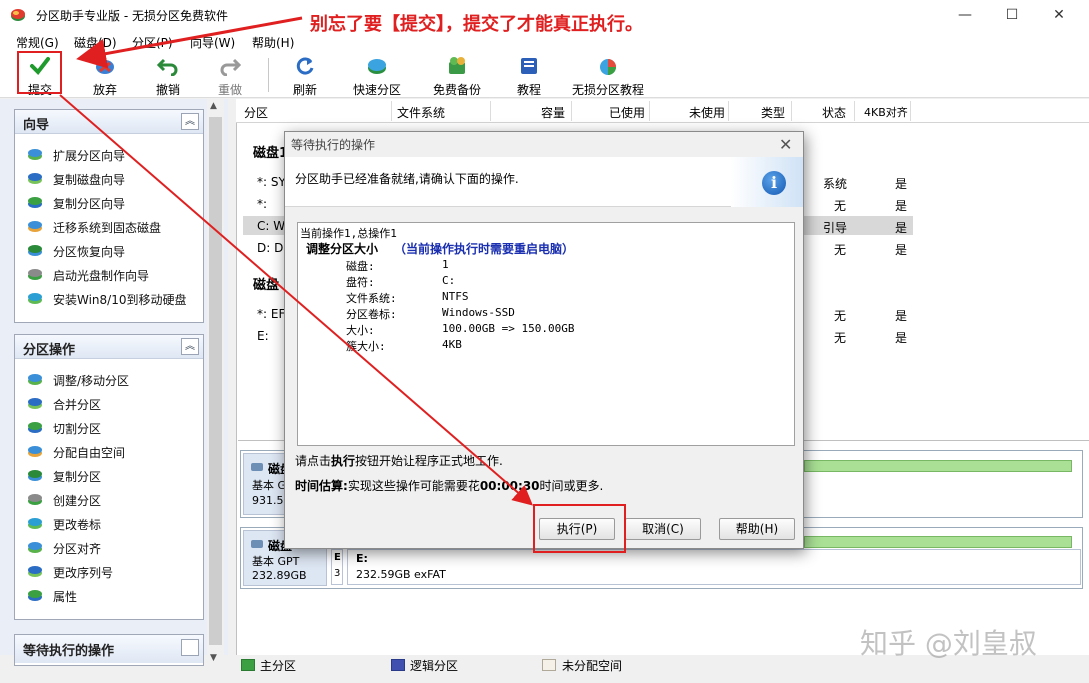  I want to click on info-icon: i, so click(774, 183).